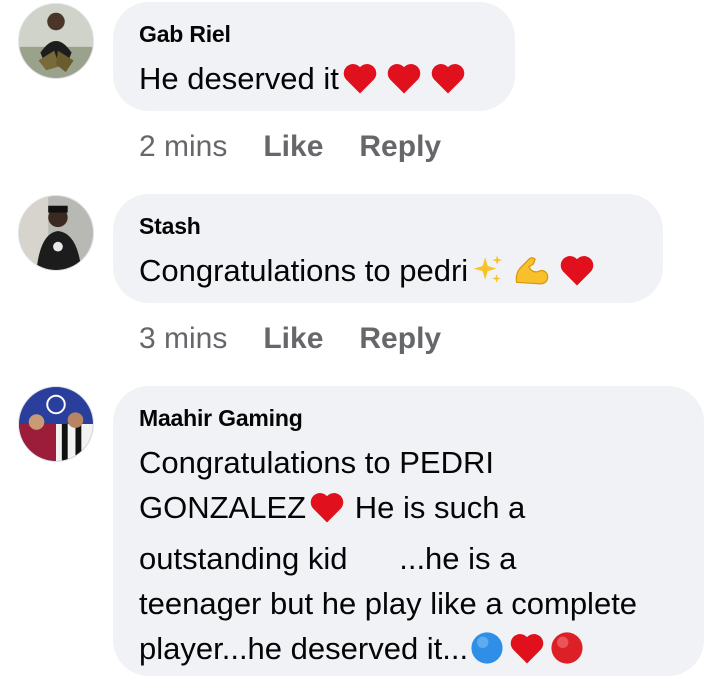 This screenshot has height=677, width=720. I want to click on comment-text-line: Congratulations to PEDRI, so click(316, 462).